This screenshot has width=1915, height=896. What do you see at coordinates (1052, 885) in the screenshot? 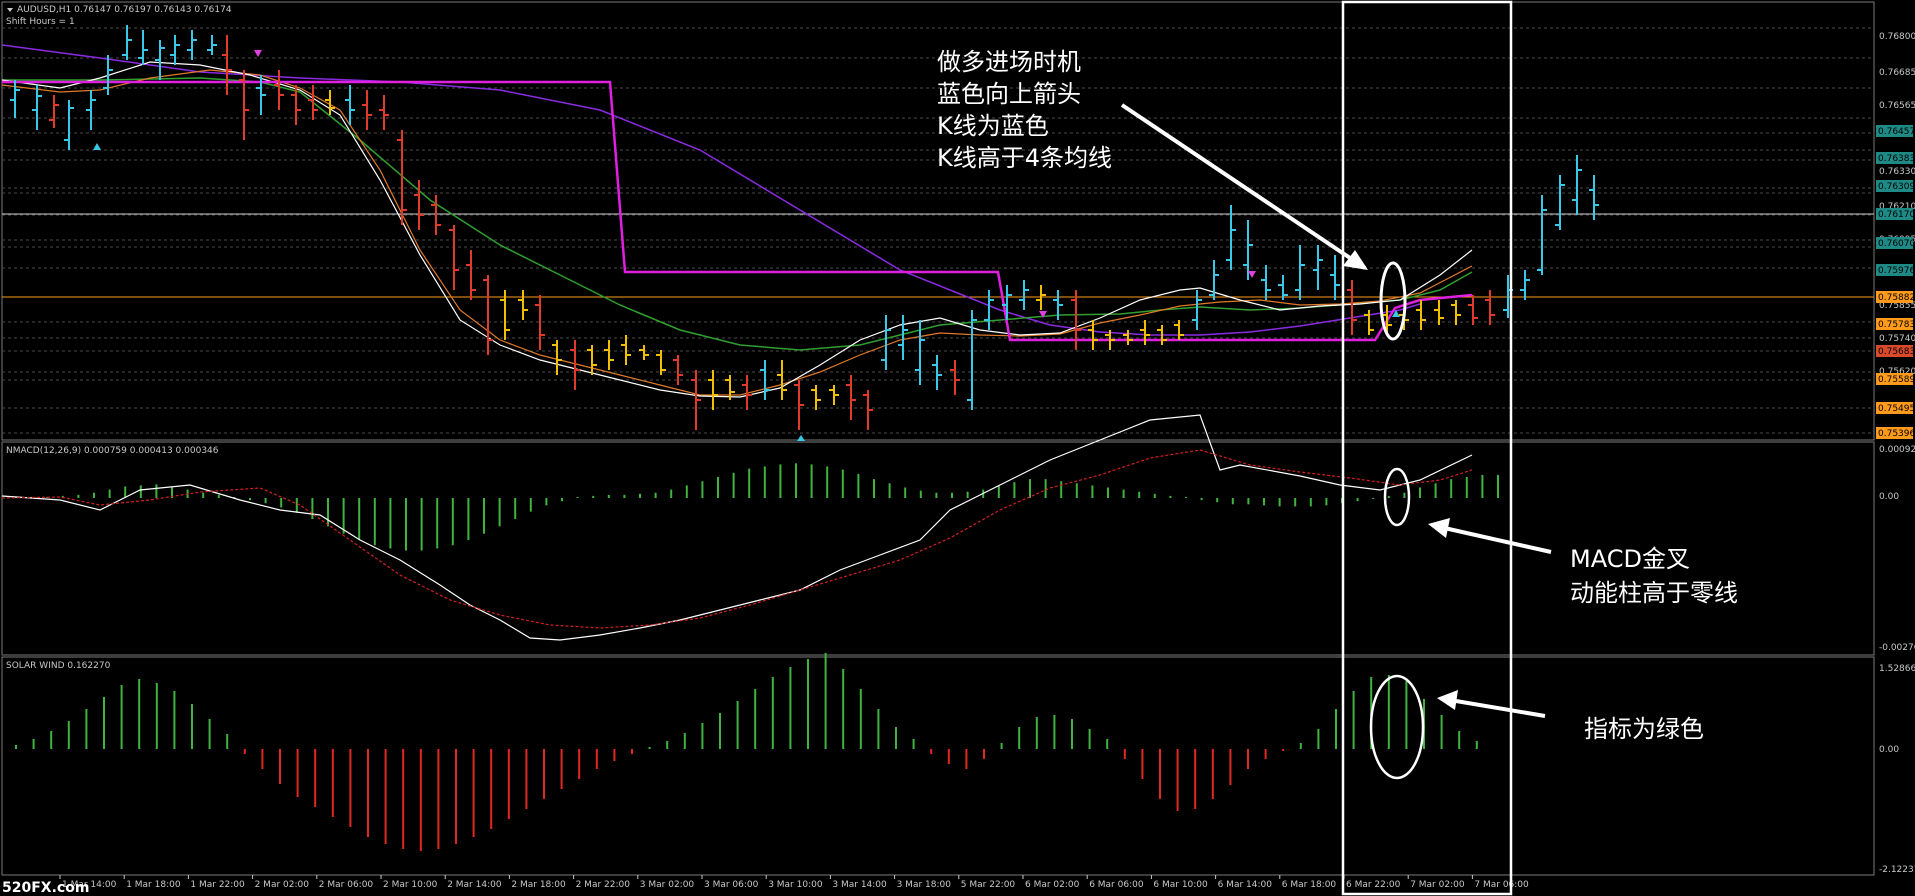
I see `time-axis-label: 6 Mar 02:00` at bounding box center [1052, 885].